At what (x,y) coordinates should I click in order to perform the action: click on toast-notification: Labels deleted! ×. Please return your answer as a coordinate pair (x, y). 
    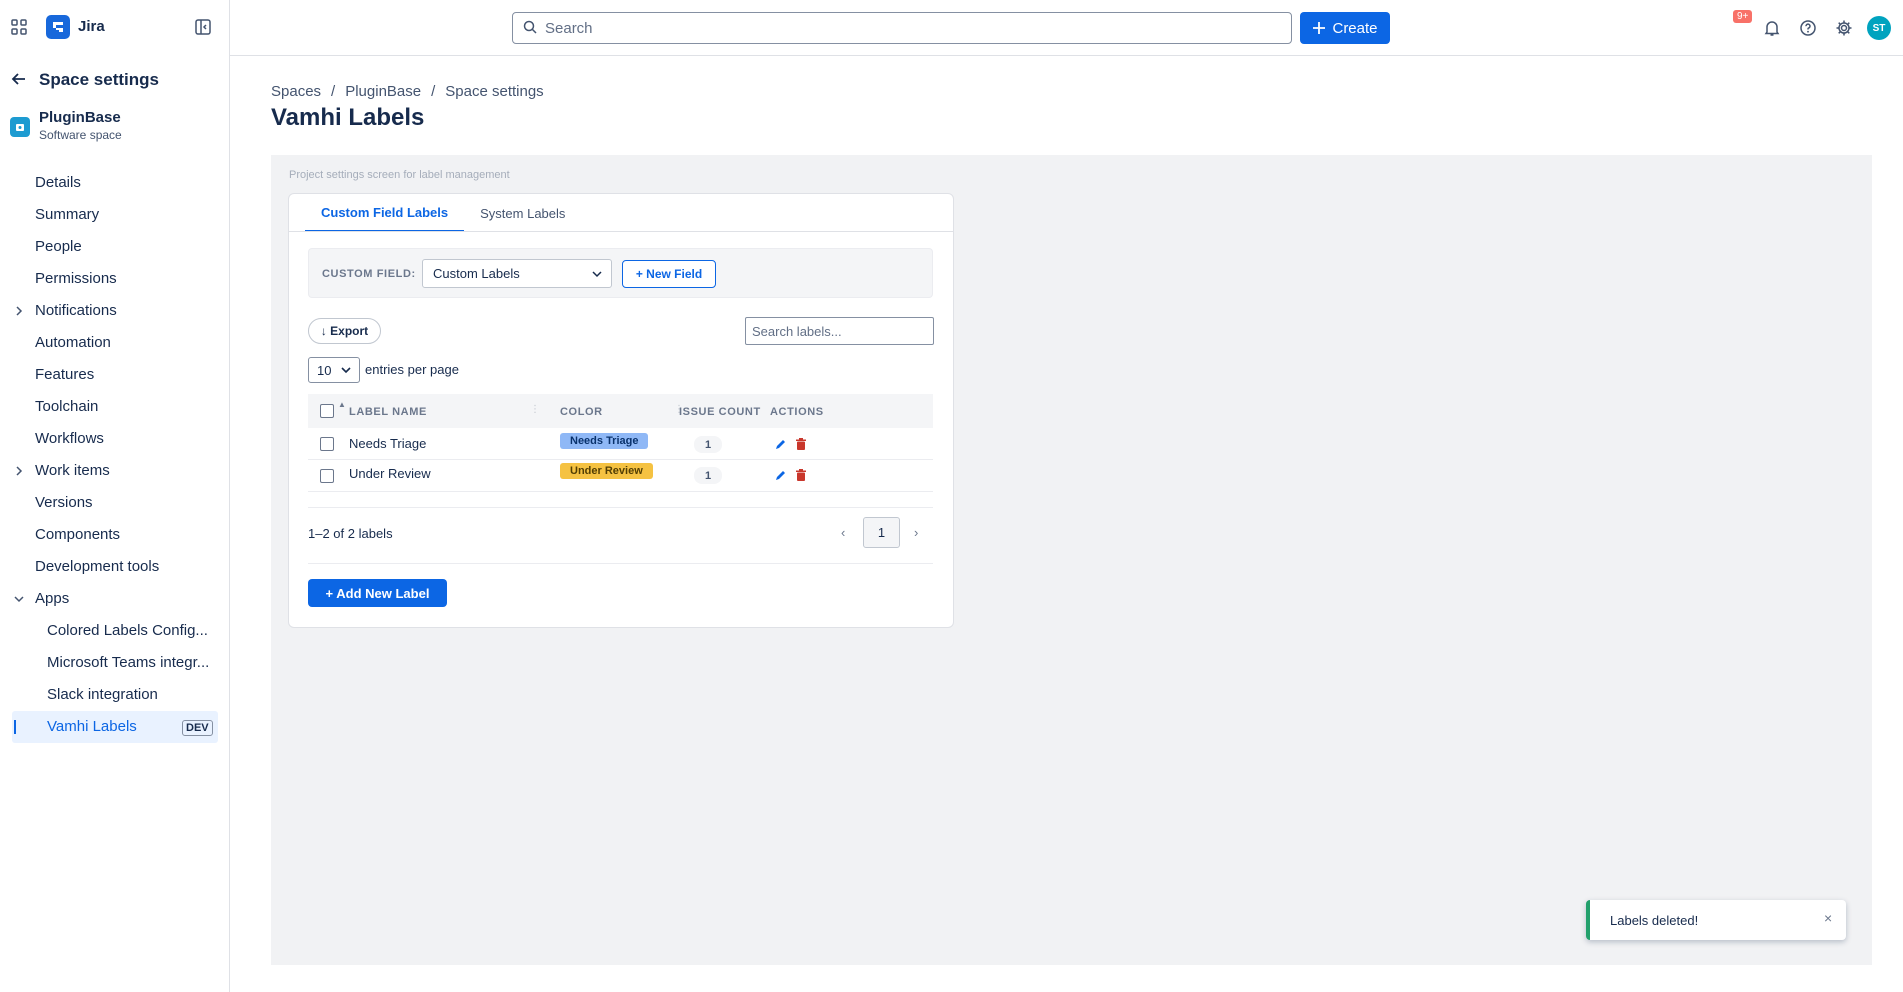
    Looking at the image, I should click on (1716, 920).